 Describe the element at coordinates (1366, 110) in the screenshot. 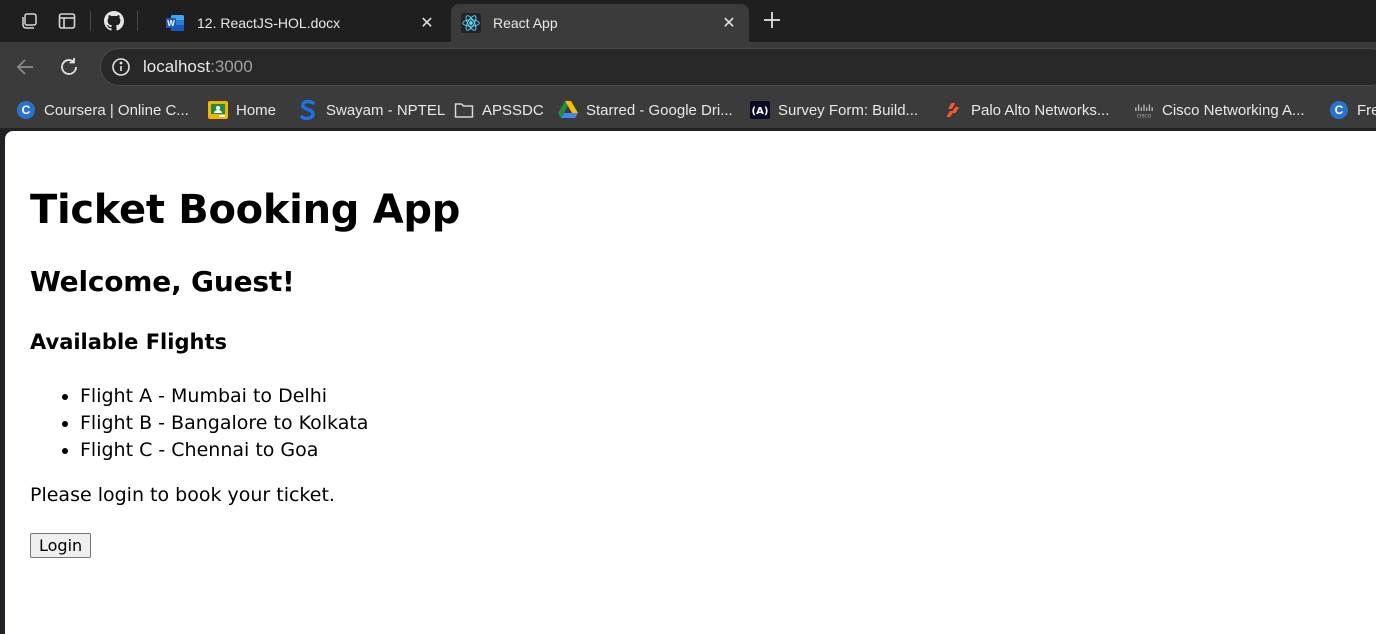

I see `bookmark-label: Fre` at that location.